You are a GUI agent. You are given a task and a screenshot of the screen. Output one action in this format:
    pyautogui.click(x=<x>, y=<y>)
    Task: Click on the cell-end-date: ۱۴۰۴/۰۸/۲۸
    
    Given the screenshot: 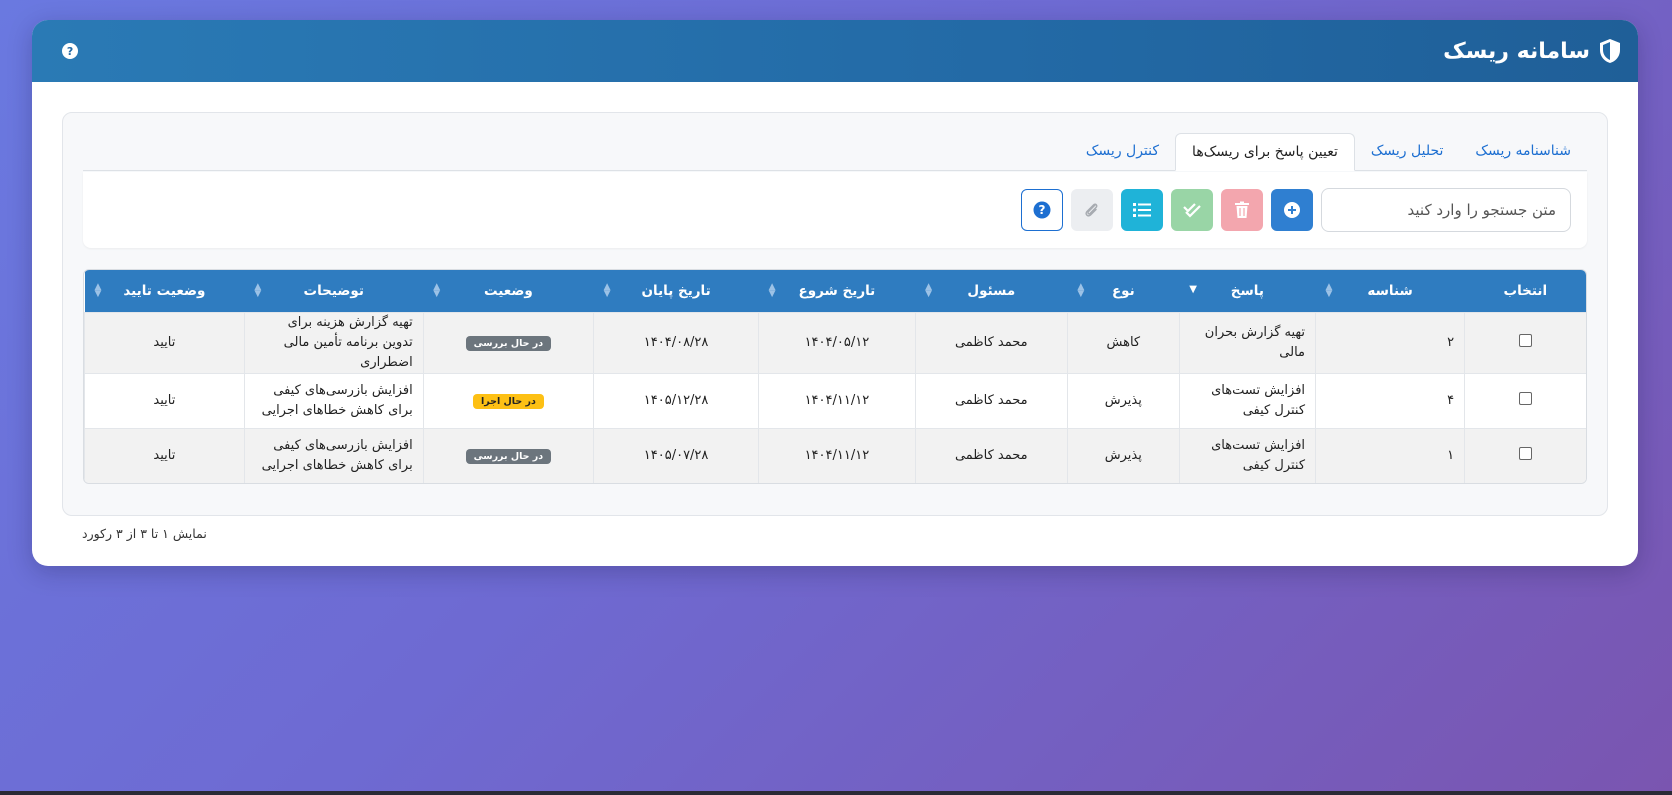 What is the action you would take?
    pyautogui.click(x=676, y=342)
    